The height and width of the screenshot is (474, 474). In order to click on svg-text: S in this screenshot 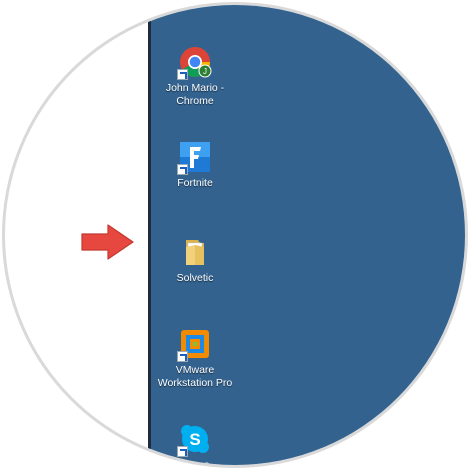, I will do `click(194, 439)`.